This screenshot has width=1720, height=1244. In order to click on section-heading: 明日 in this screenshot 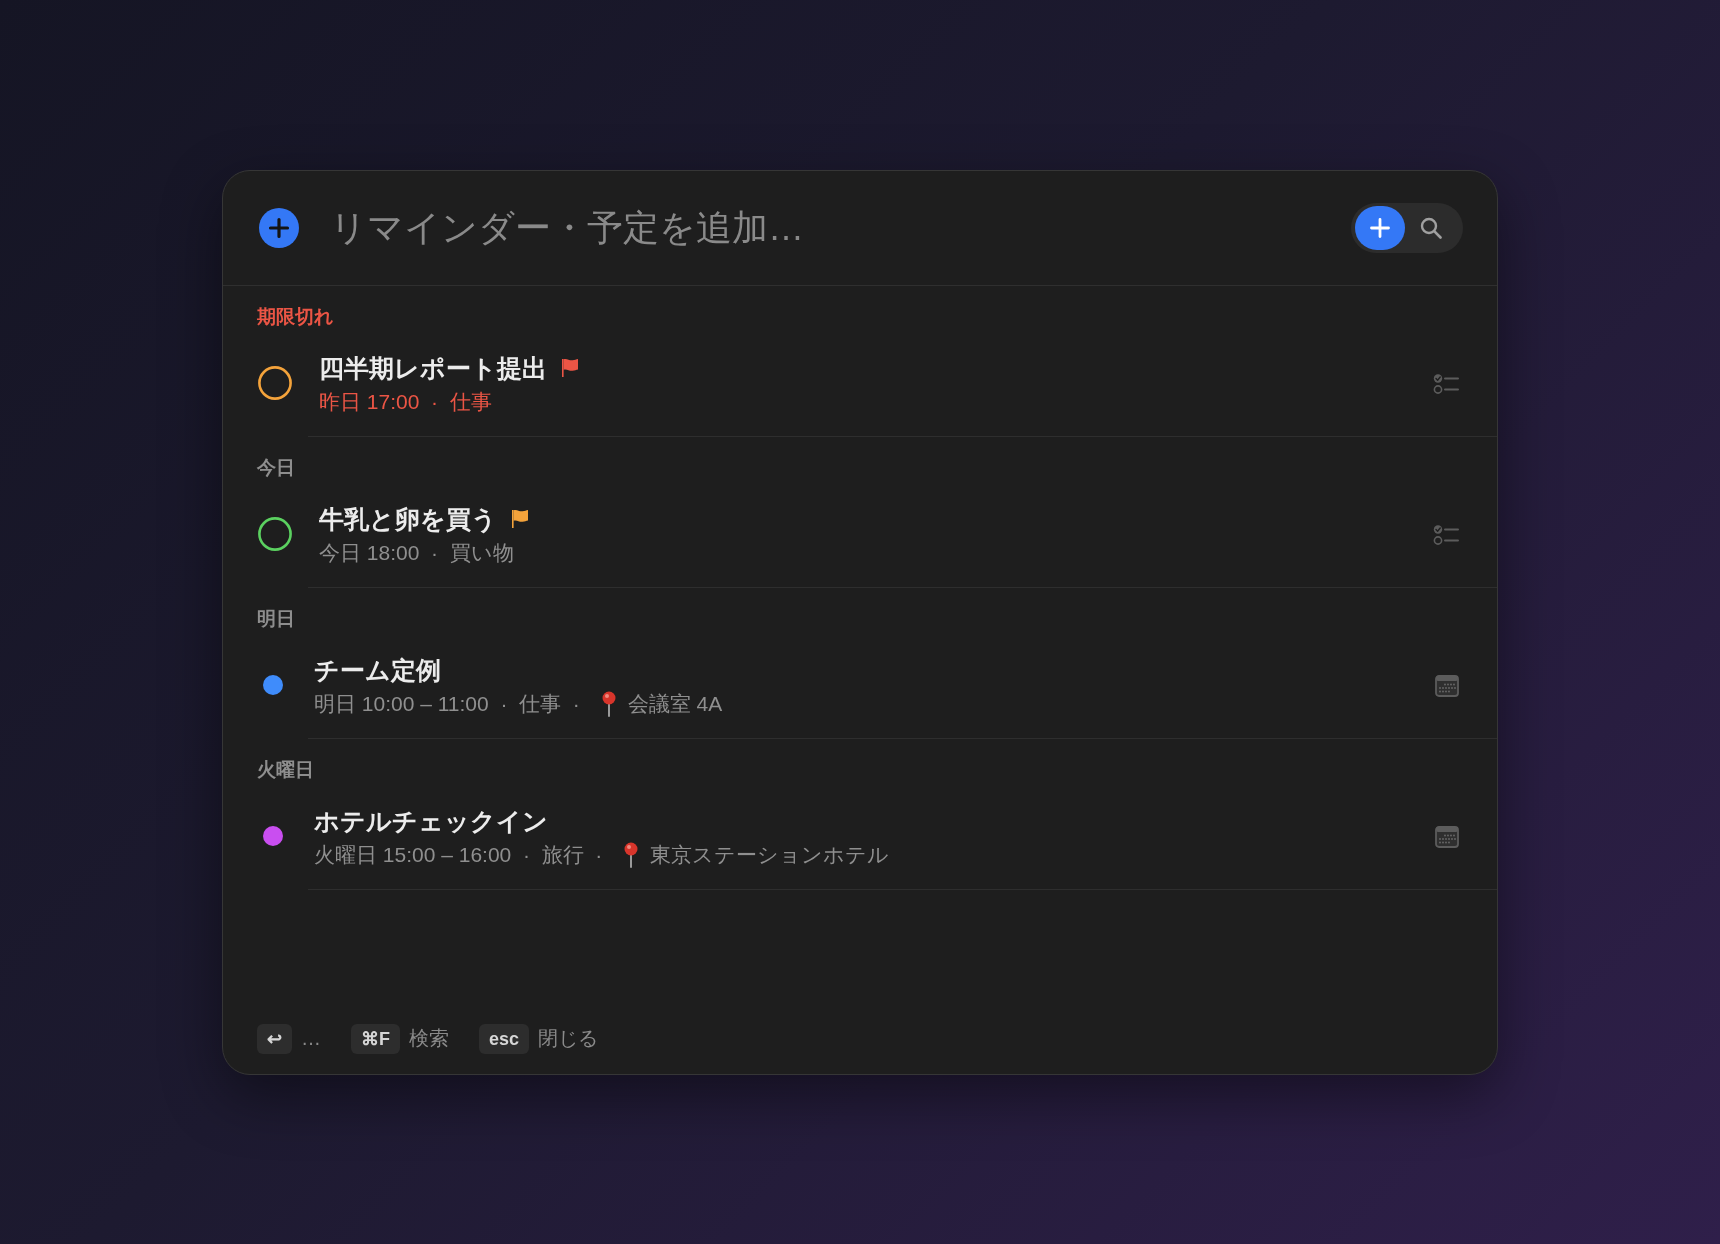, I will do `click(276, 618)`.